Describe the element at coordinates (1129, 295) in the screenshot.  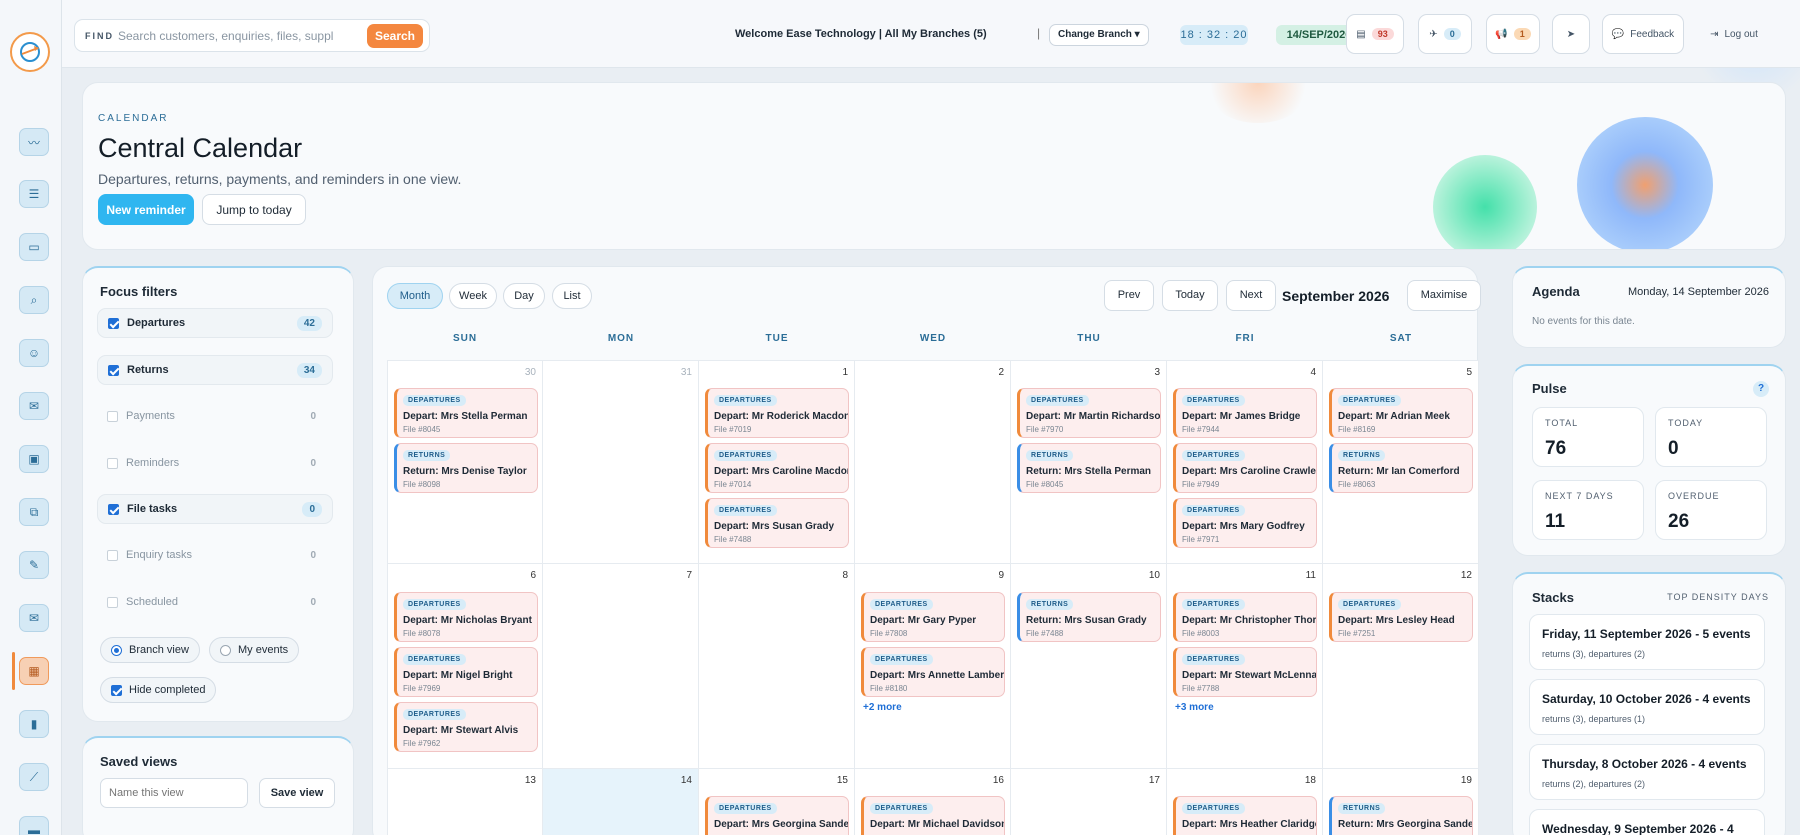
I see `prev-button: Prev` at that location.